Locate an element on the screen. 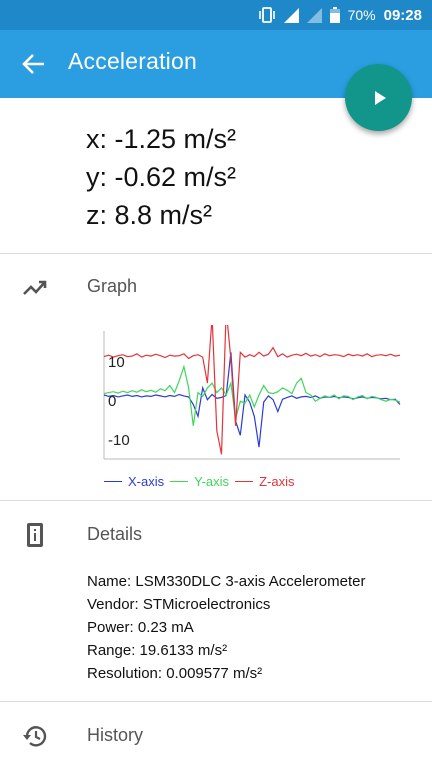 The height and width of the screenshot is (768, 432). signal-empty-icon is located at coordinates (314, 15).